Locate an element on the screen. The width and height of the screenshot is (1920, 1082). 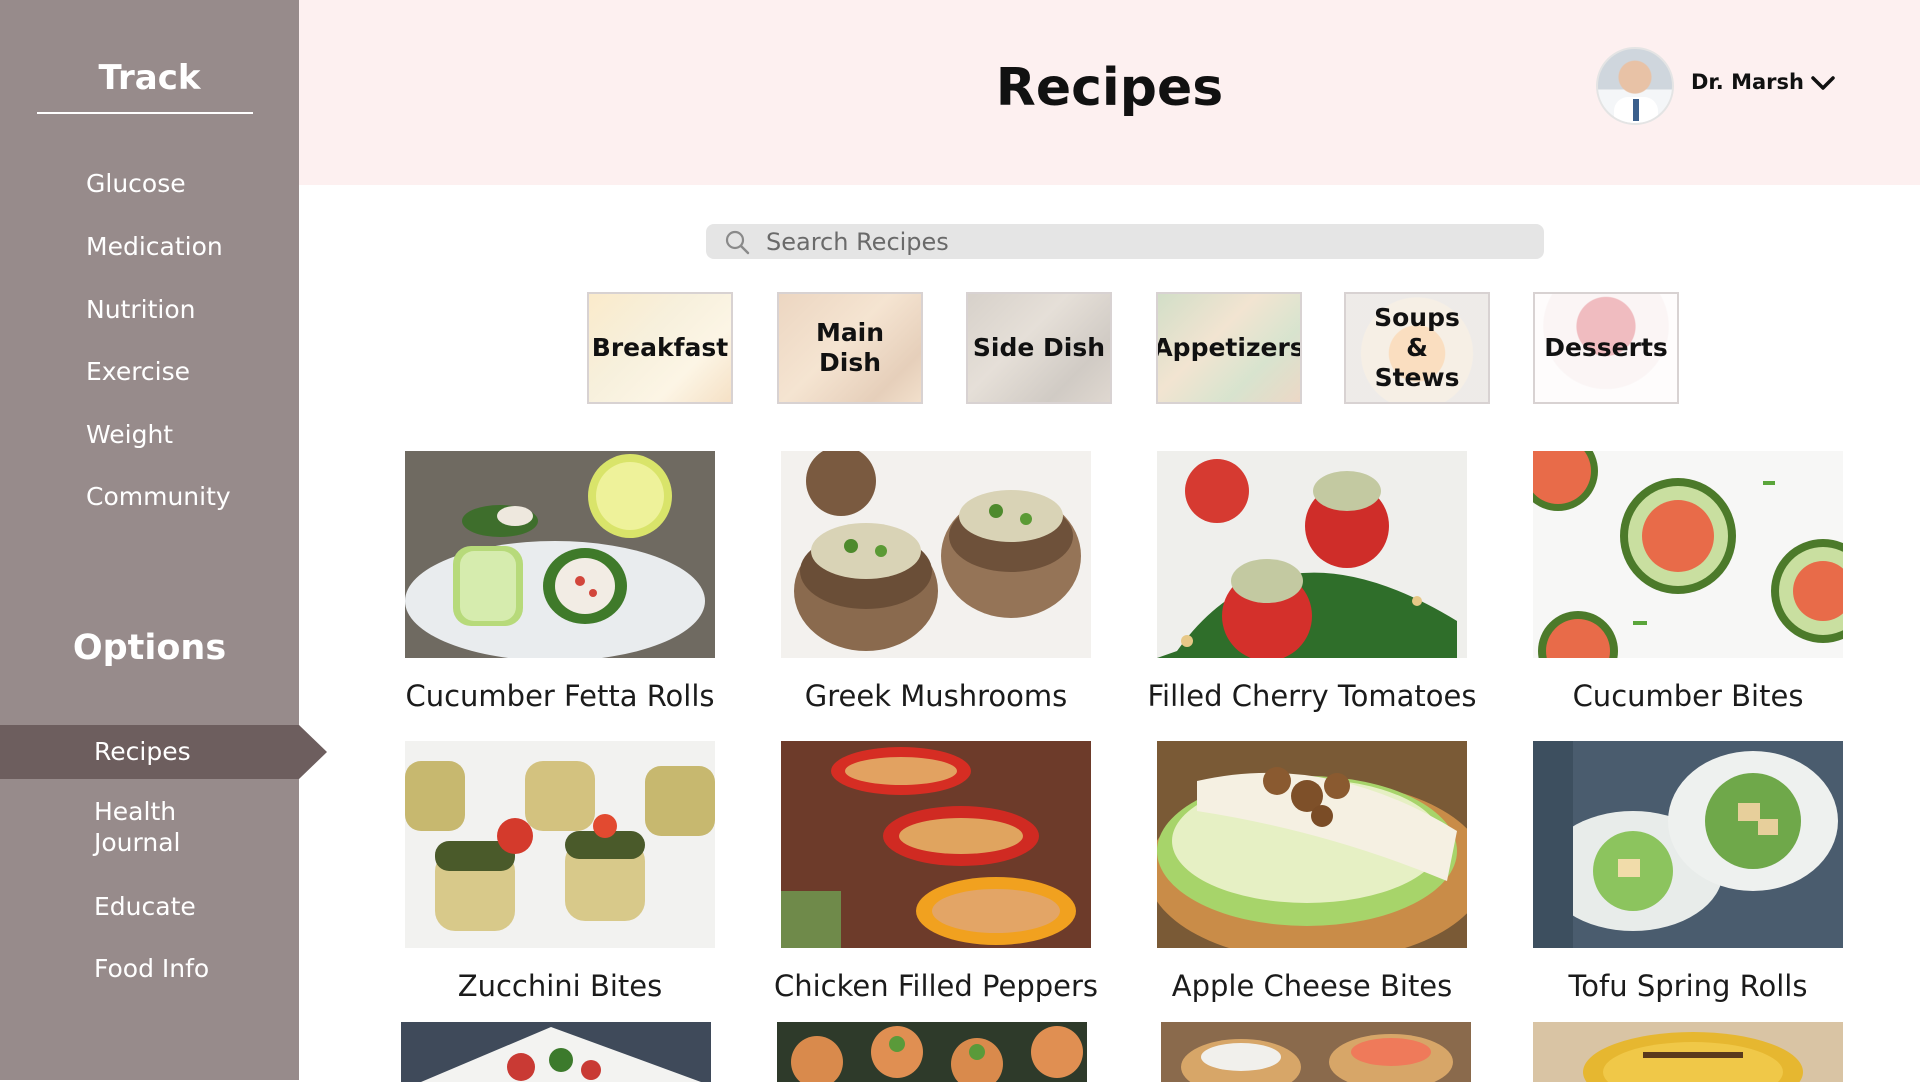
tofu-spring-rolls-image is located at coordinates (1688, 844).